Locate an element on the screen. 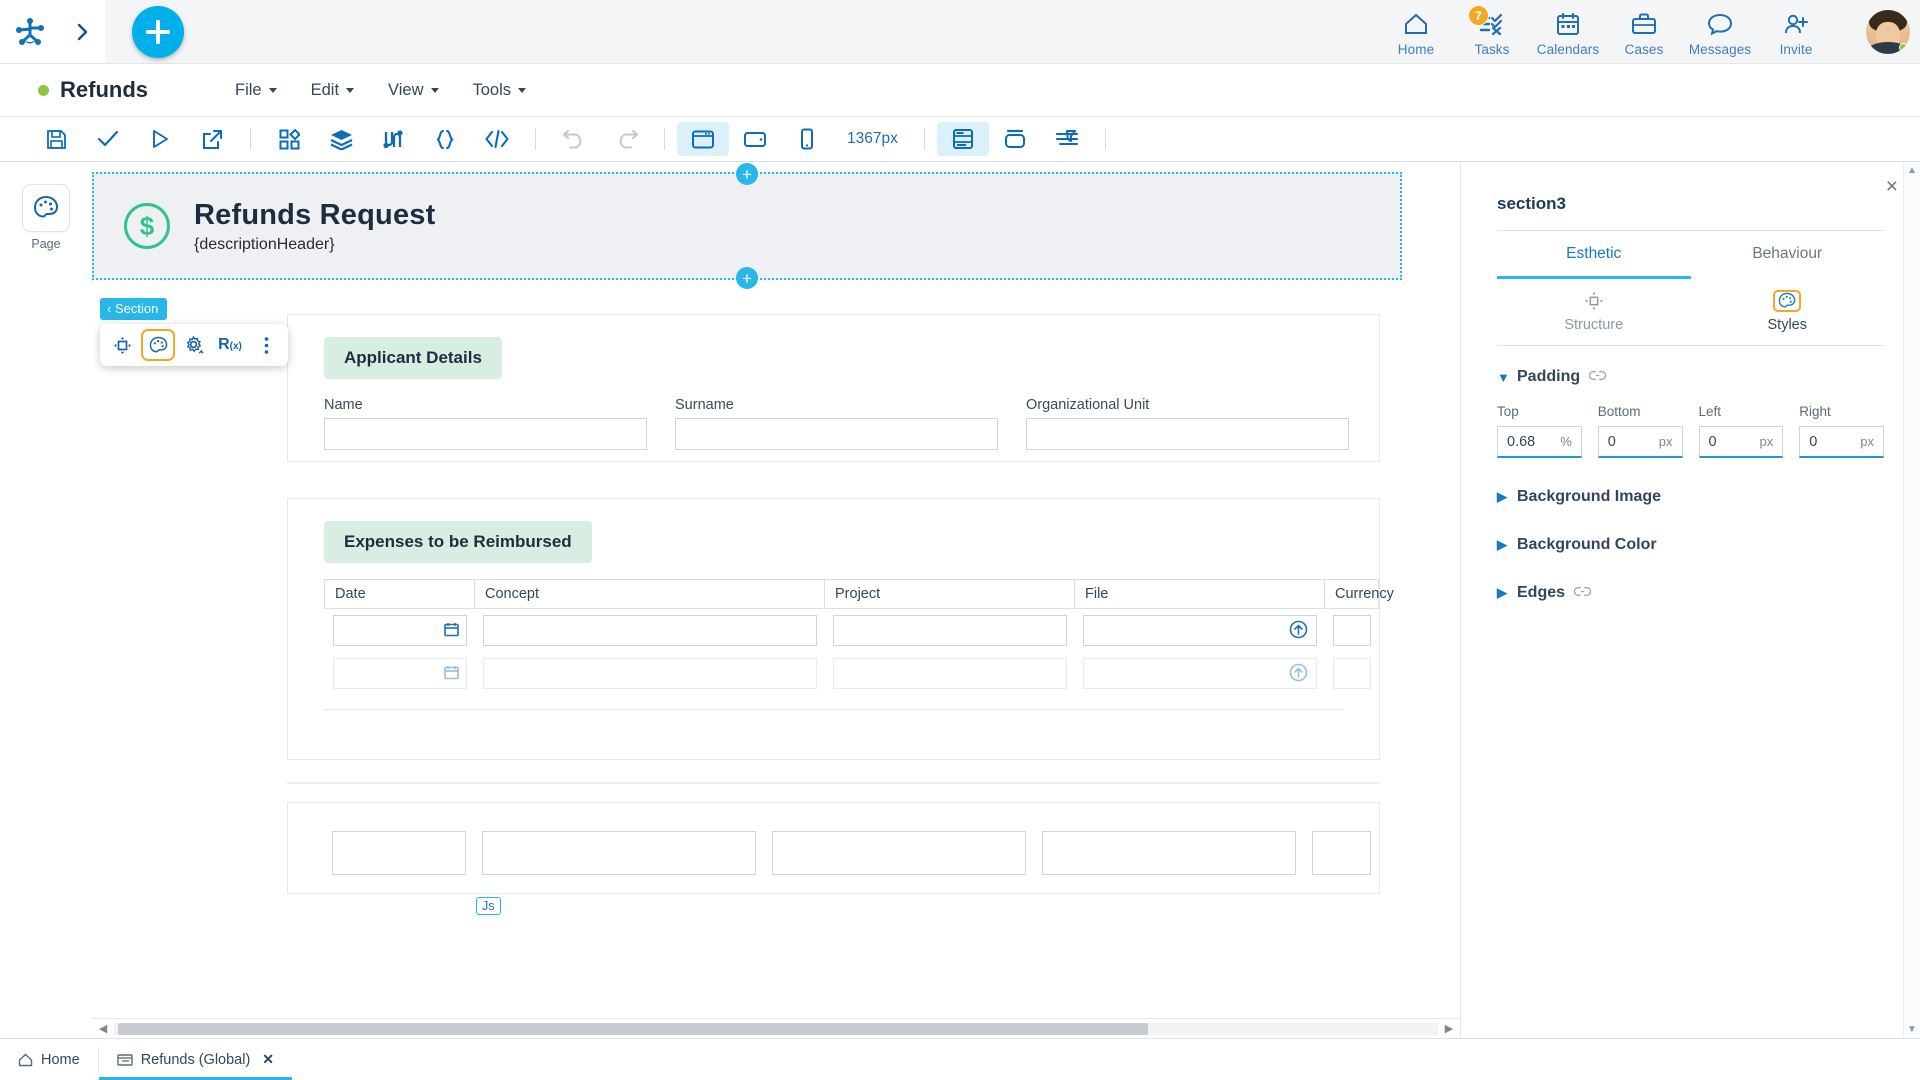 The height and width of the screenshot is (1080, 1920). redo-icon is located at coordinates (626, 139).